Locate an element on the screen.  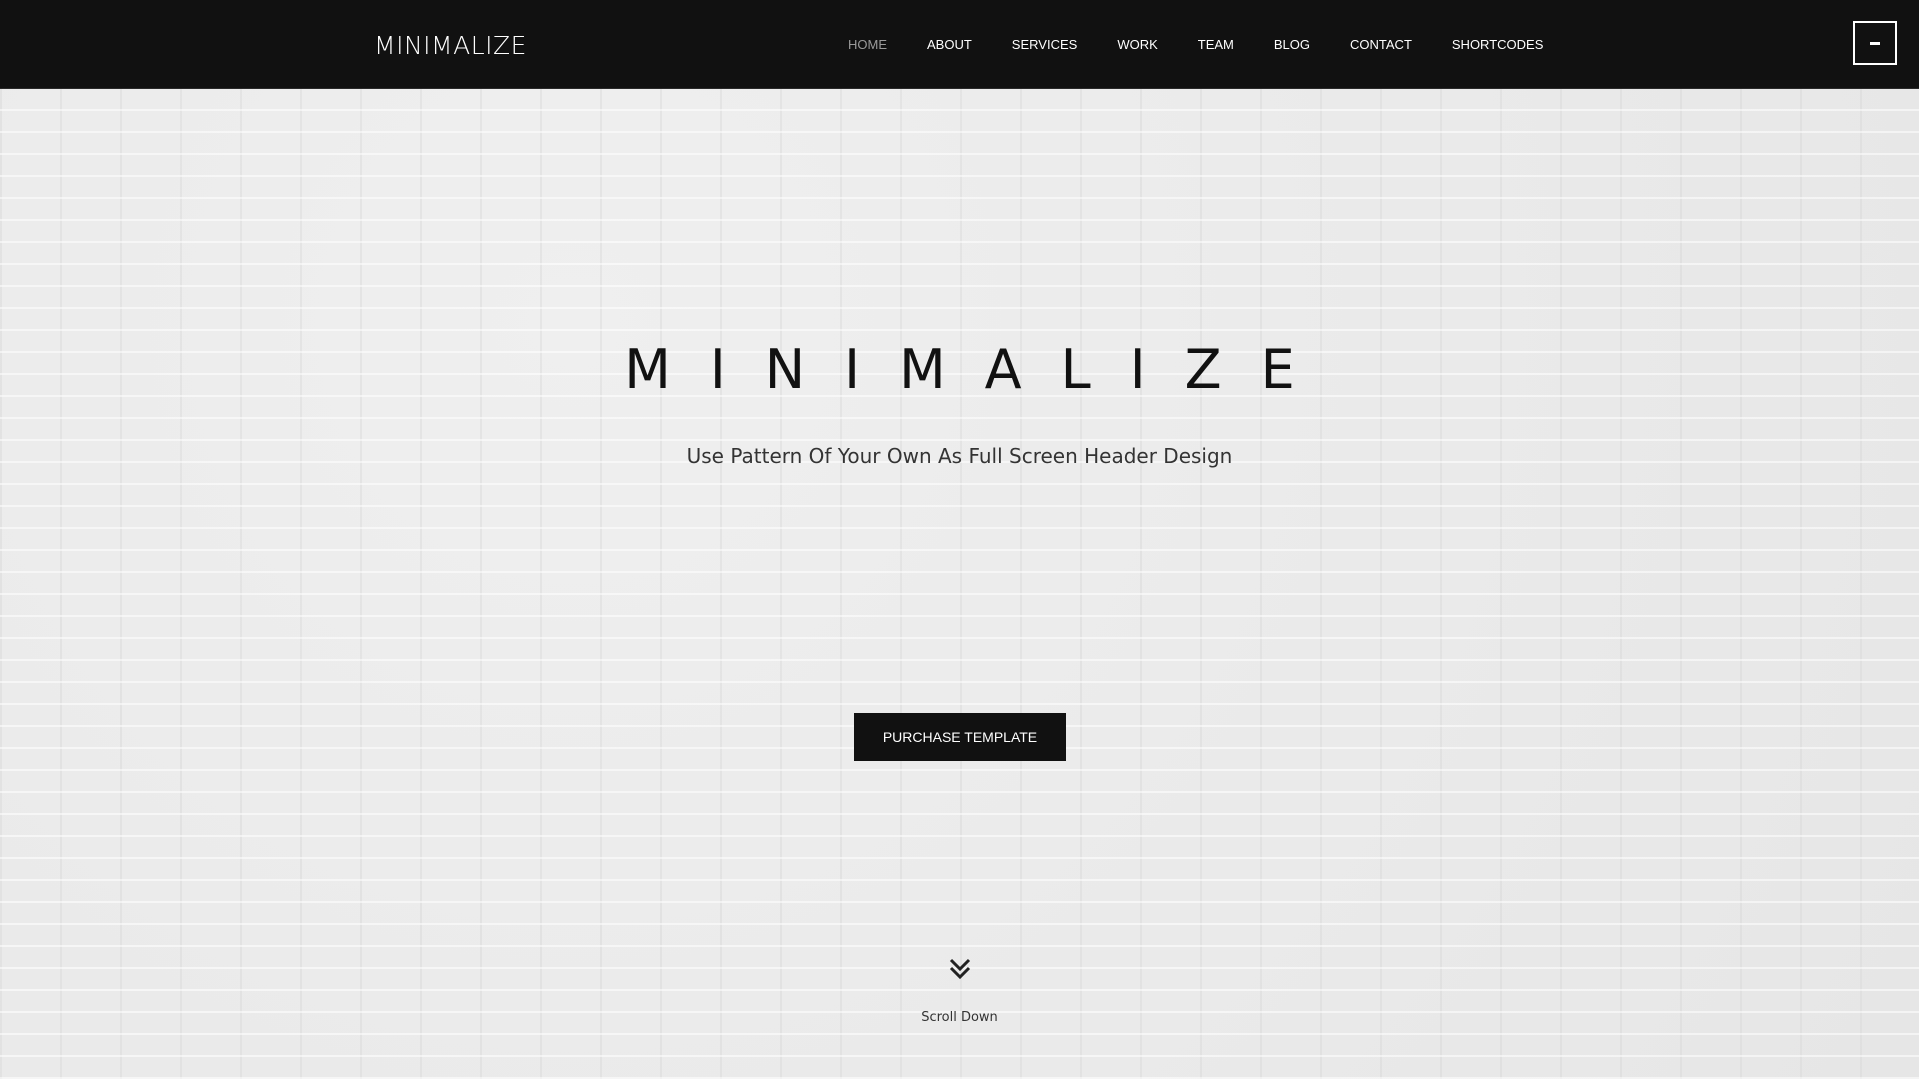
nav-item-about: ABOUT is located at coordinates (949, 44).